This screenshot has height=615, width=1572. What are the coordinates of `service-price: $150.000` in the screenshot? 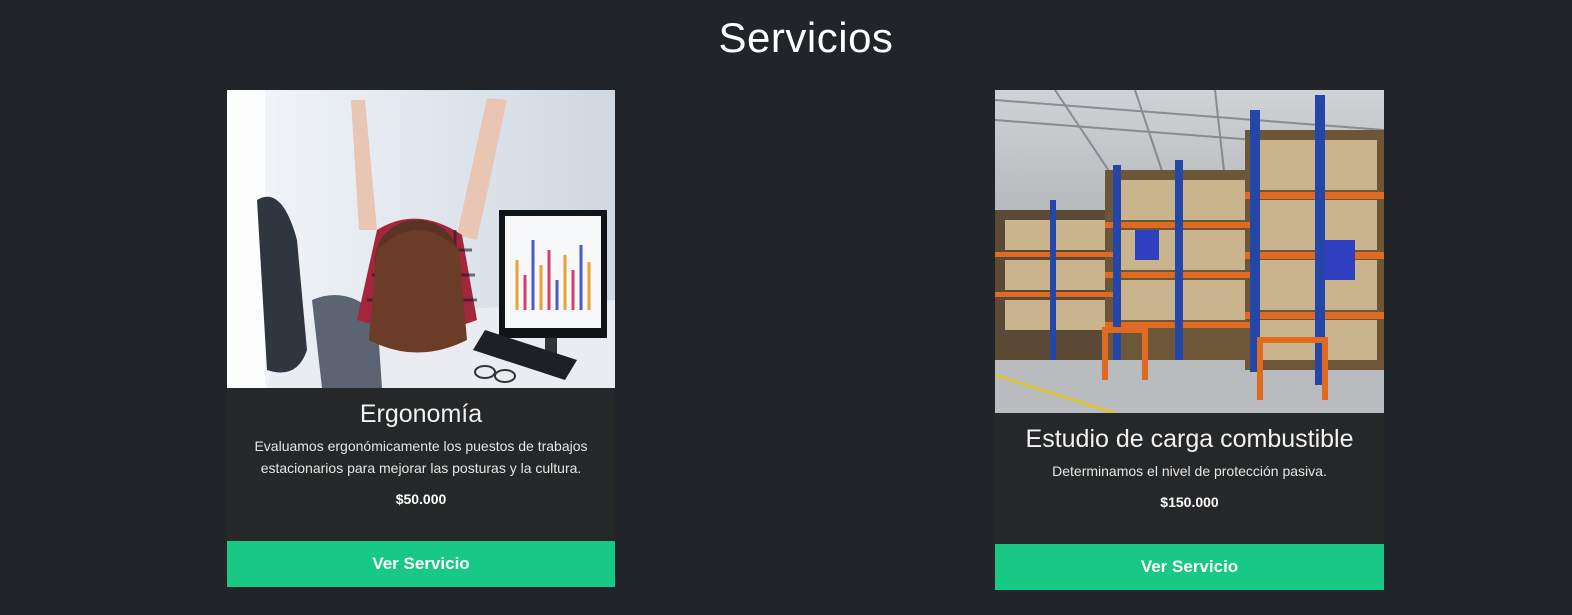 It's located at (1189, 502).